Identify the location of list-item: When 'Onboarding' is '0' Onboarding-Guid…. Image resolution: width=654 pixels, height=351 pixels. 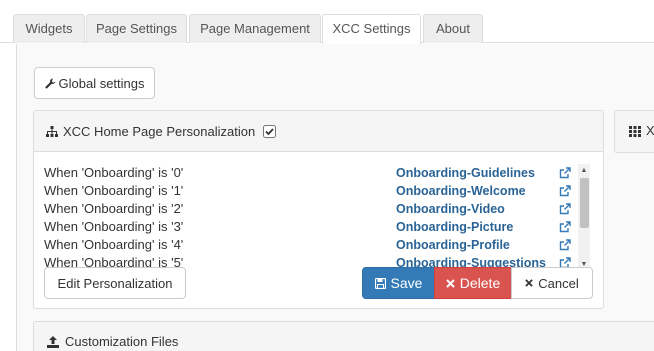
(309, 173).